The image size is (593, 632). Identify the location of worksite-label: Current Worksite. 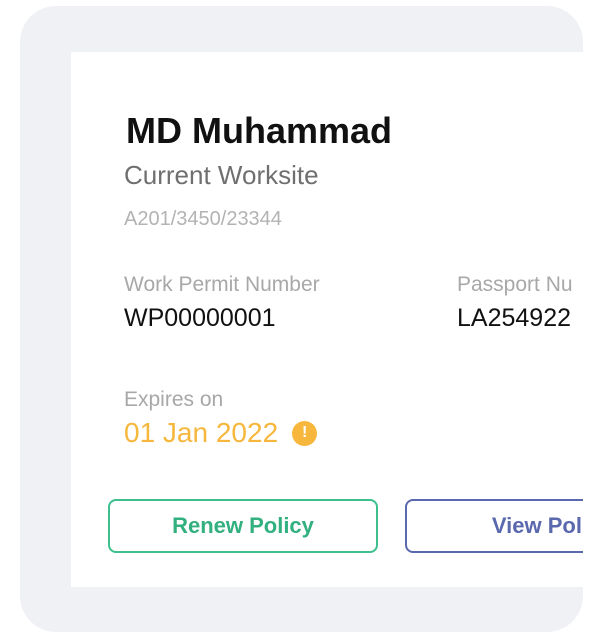
(221, 175).